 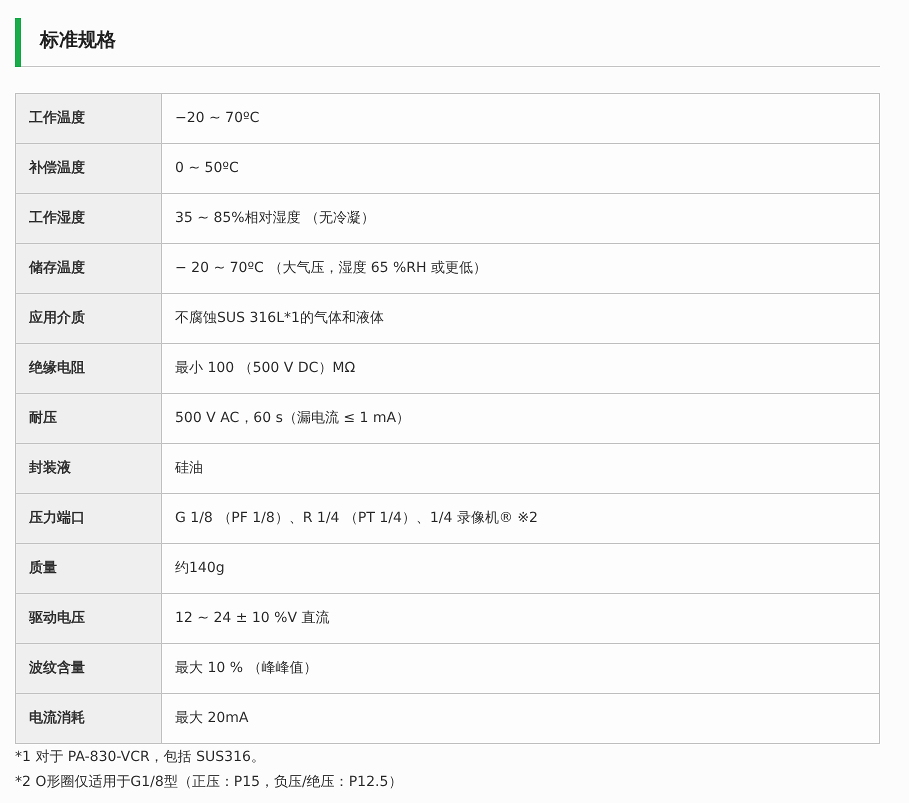 I want to click on table-cell: −20 ~ 70ºC, so click(x=521, y=119).